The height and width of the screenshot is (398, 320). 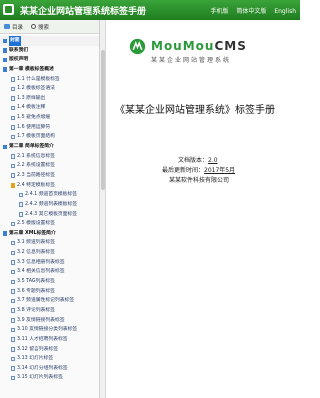 I want to click on toc-item-label: 3.12 留言列表标签, so click(x=37, y=349).